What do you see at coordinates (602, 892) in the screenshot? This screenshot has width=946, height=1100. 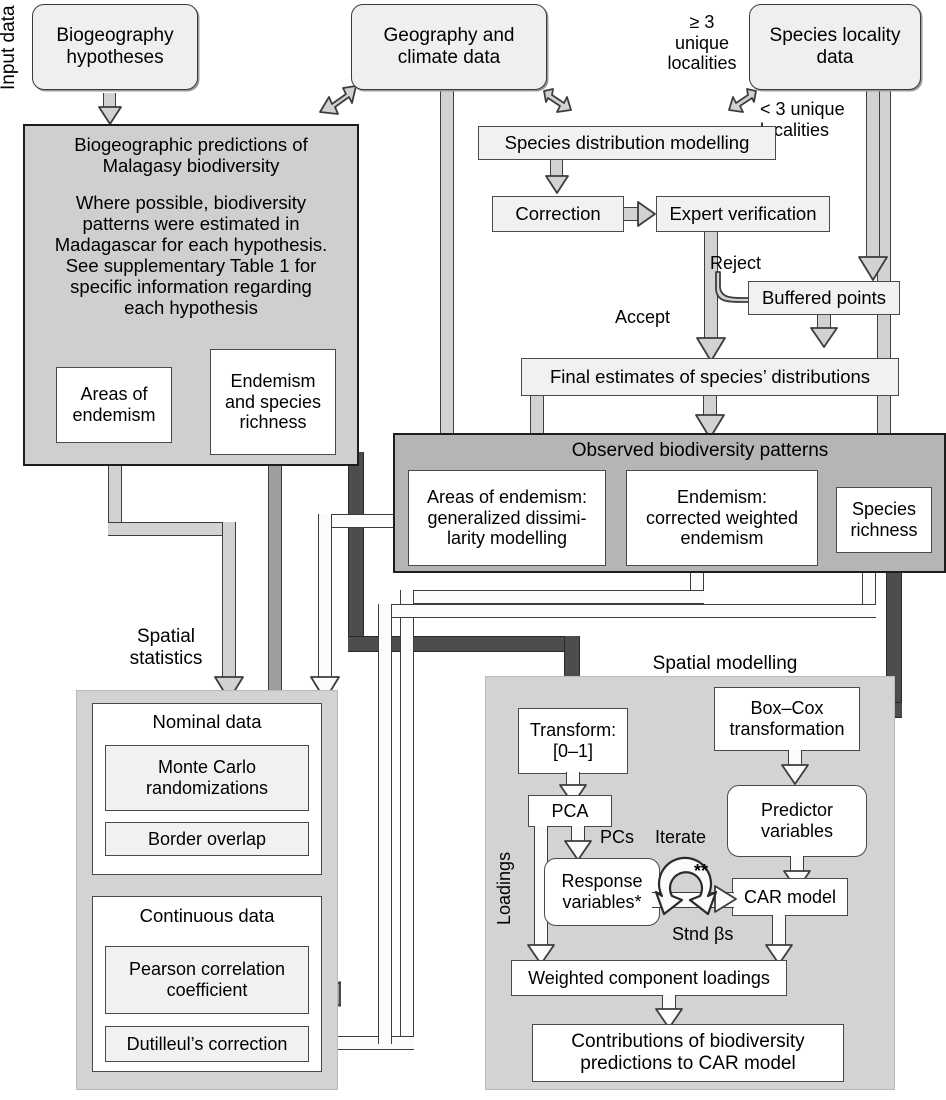 I see `node-response-variables: Response variables*` at bounding box center [602, 892].